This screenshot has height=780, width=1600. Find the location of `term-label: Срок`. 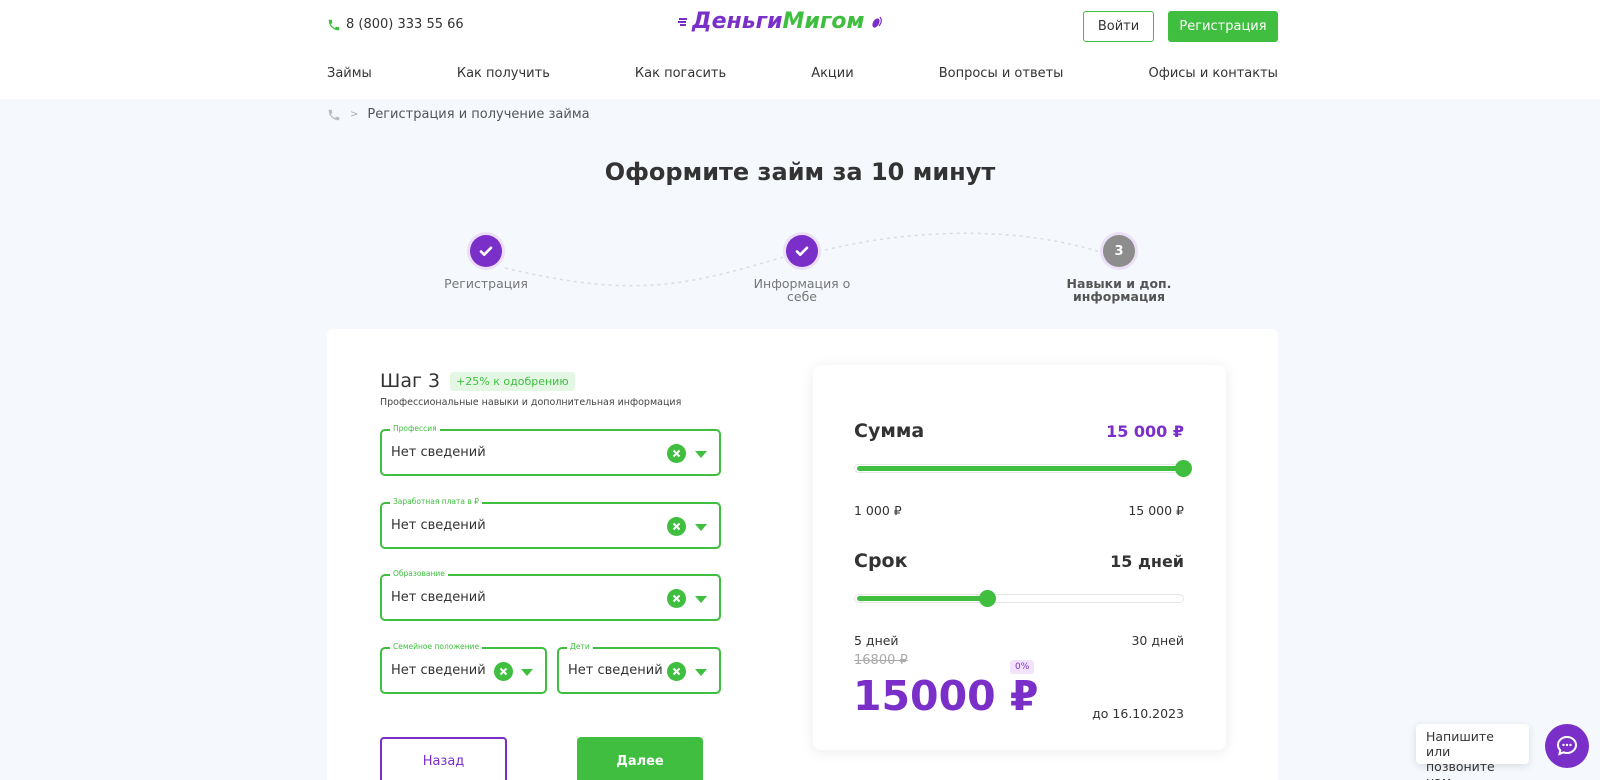

term-label: Срок is located at coordinates (881, 561).